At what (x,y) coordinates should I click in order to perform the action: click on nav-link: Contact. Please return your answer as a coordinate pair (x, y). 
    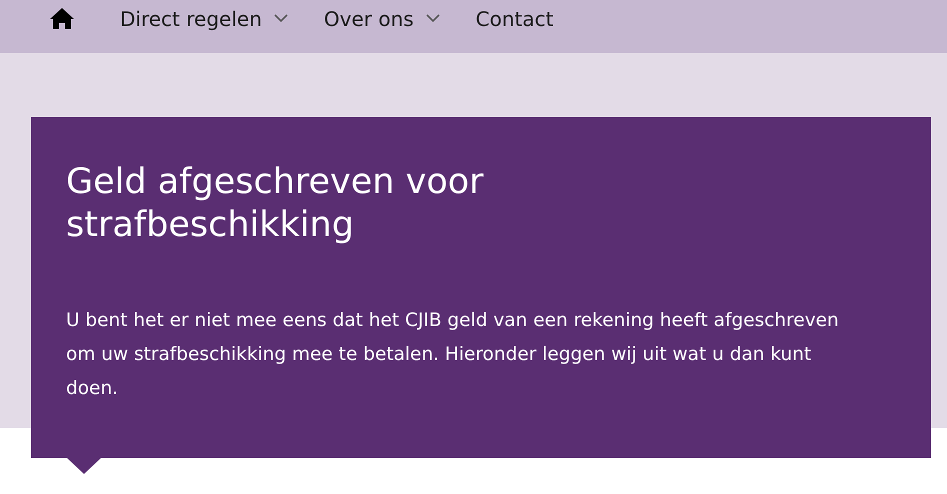
    Looking at the image, I should click on (515, 18).